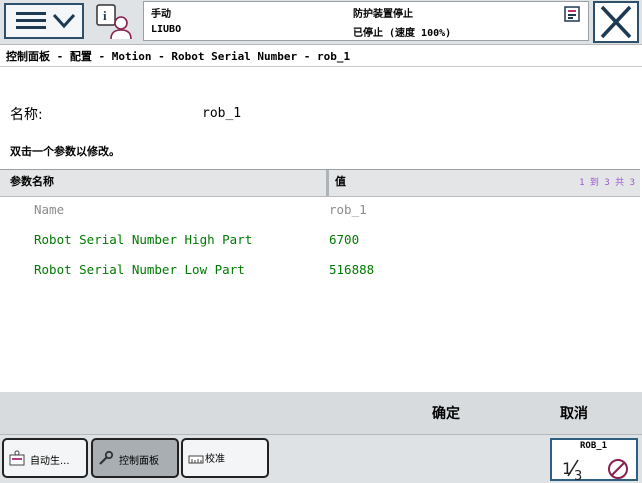 This screenshot has width=642, height=483. Describe the element at coordinates (139, 461) in the screenshot. I see `task-label: 控制面板` at that location.